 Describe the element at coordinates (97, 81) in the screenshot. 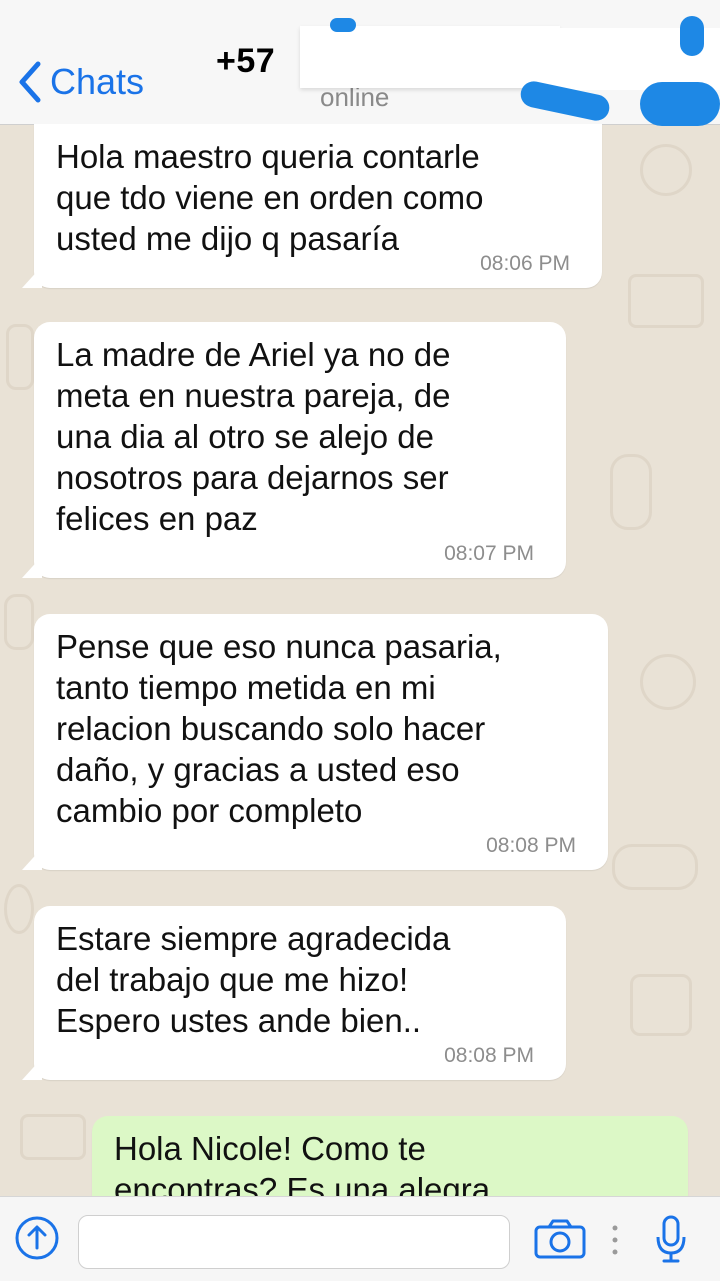

I see `back-label: Chats` at that location.